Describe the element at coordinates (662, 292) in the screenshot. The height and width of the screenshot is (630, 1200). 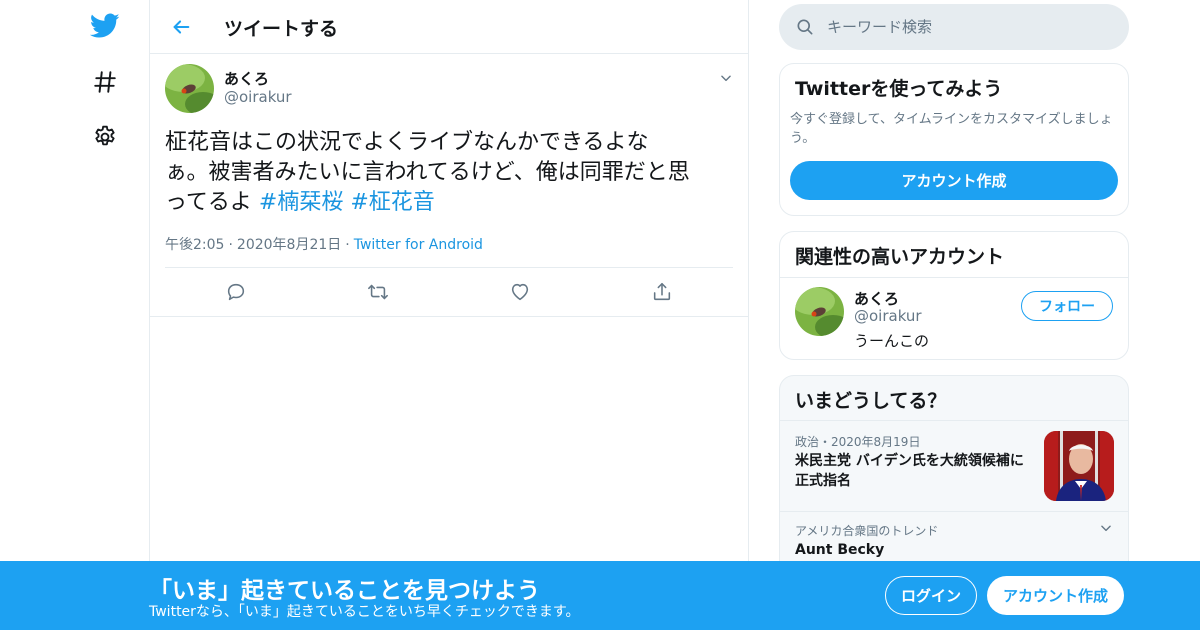
I see `share-icon` at that location.